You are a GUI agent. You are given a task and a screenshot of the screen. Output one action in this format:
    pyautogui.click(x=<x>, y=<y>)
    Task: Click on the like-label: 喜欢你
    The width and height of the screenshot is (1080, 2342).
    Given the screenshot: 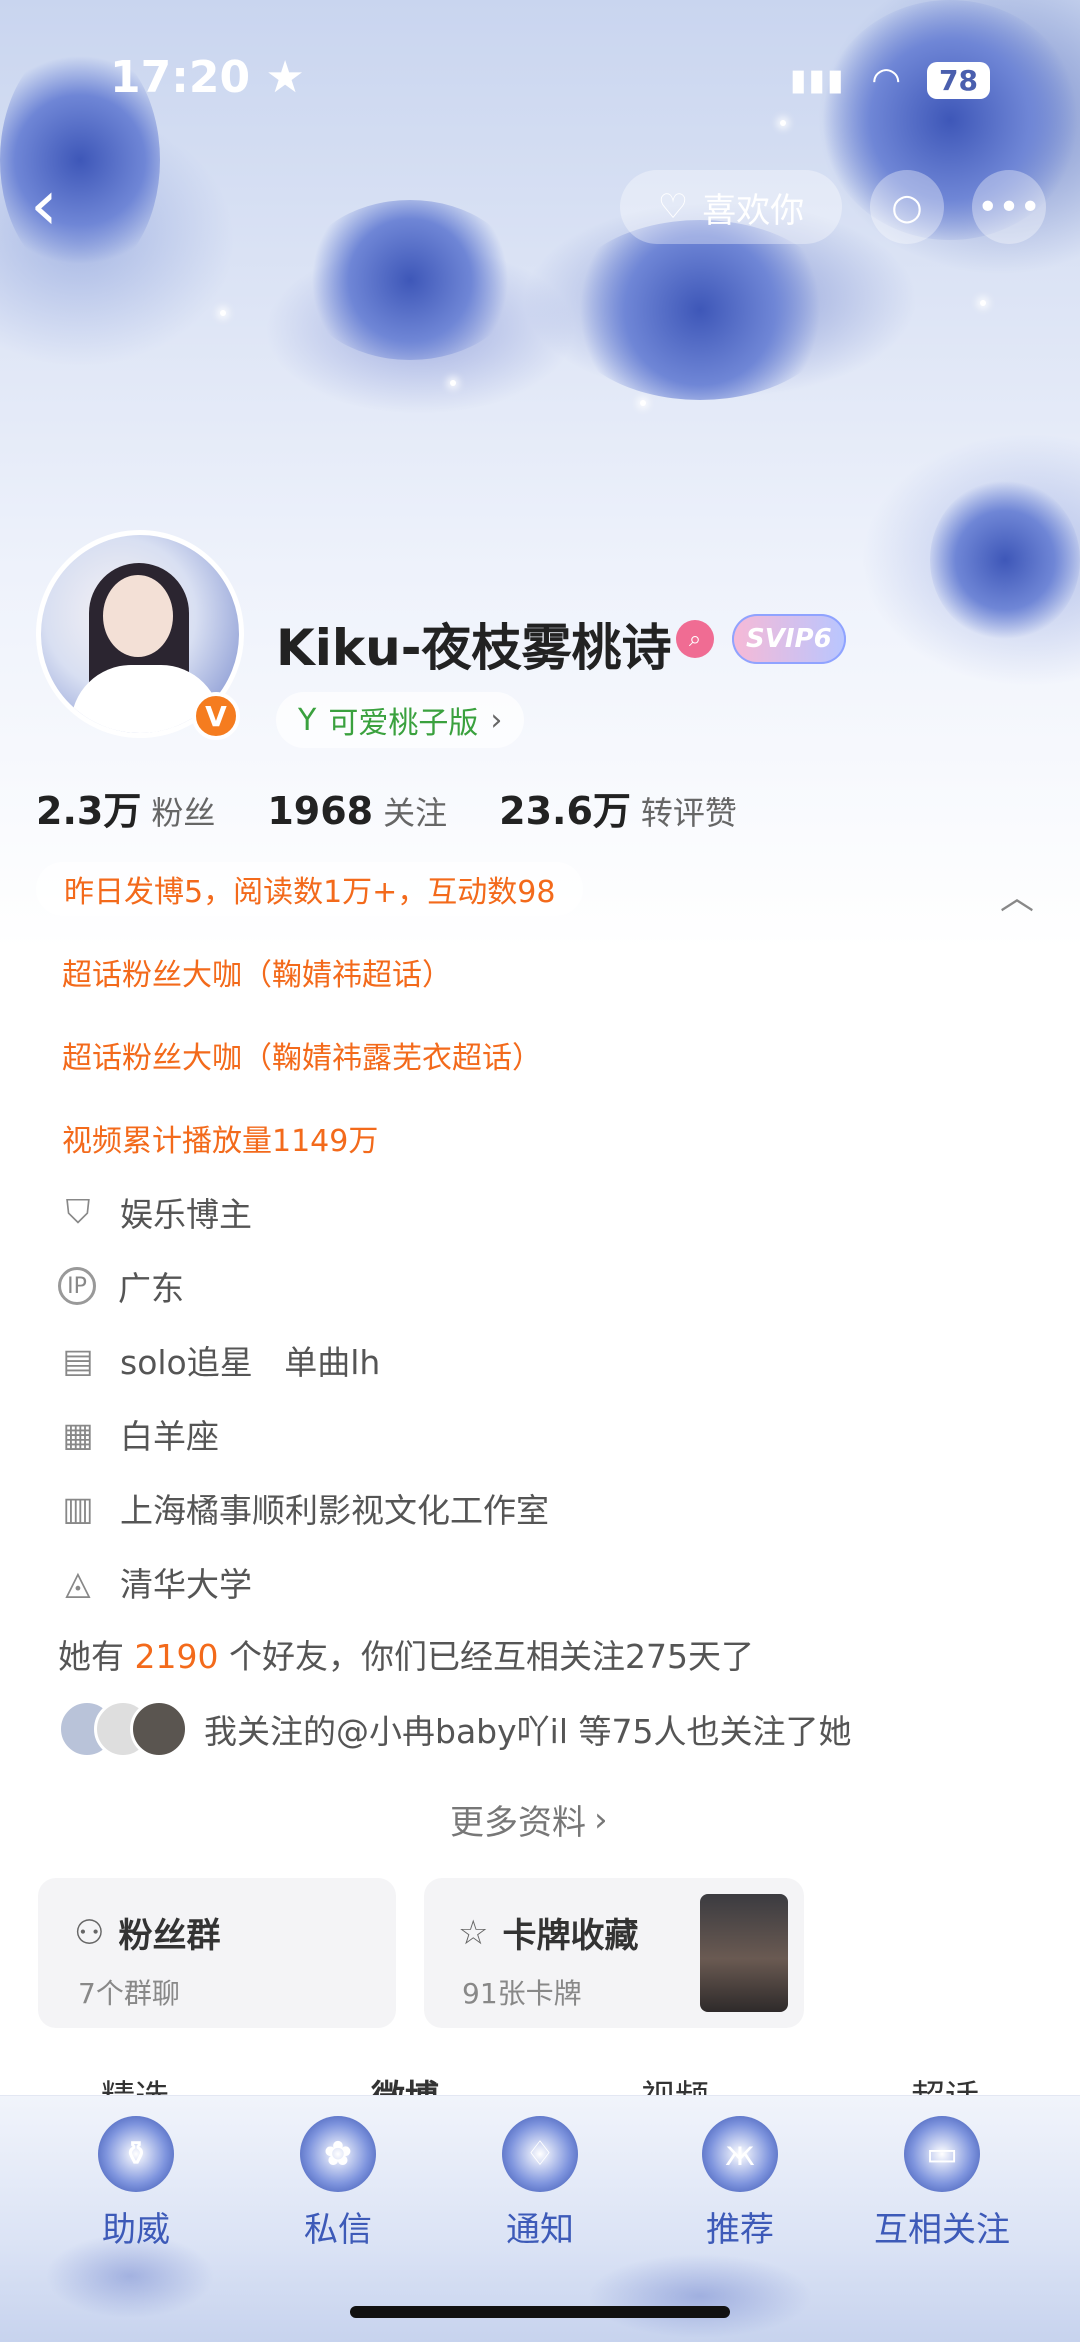 What is the action you would take?
    pyautogui.click(x=753, y=210)
    